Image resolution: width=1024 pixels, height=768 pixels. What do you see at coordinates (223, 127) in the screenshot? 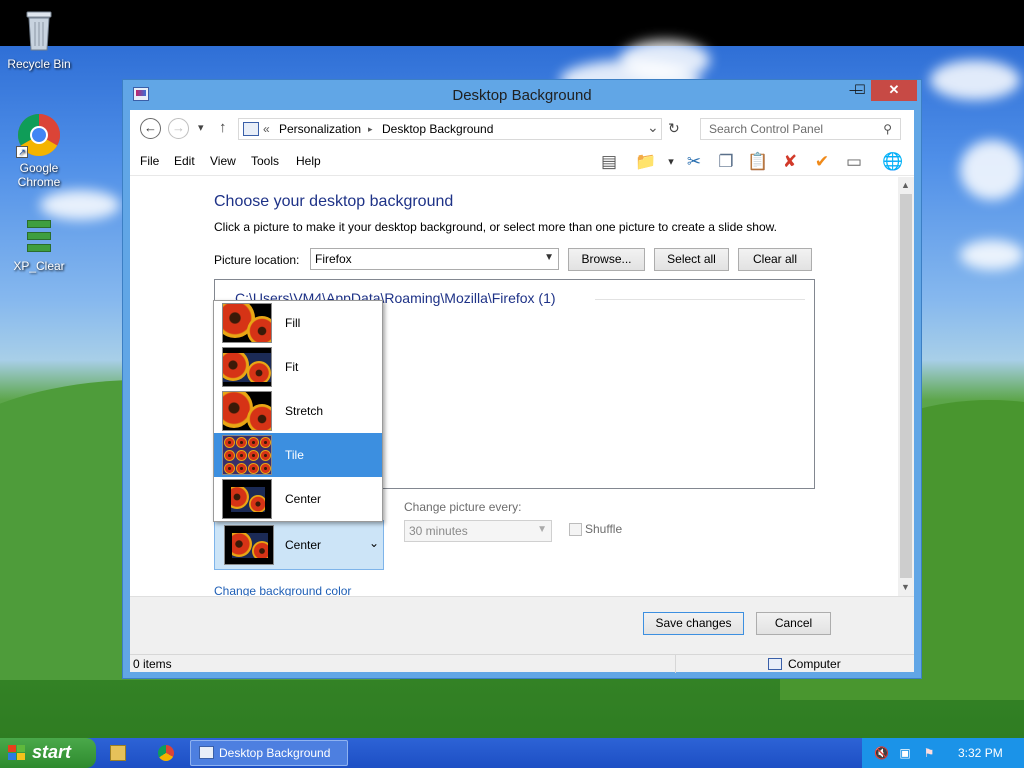
I see `up-button: ↑` at bounding box center [223, 127].